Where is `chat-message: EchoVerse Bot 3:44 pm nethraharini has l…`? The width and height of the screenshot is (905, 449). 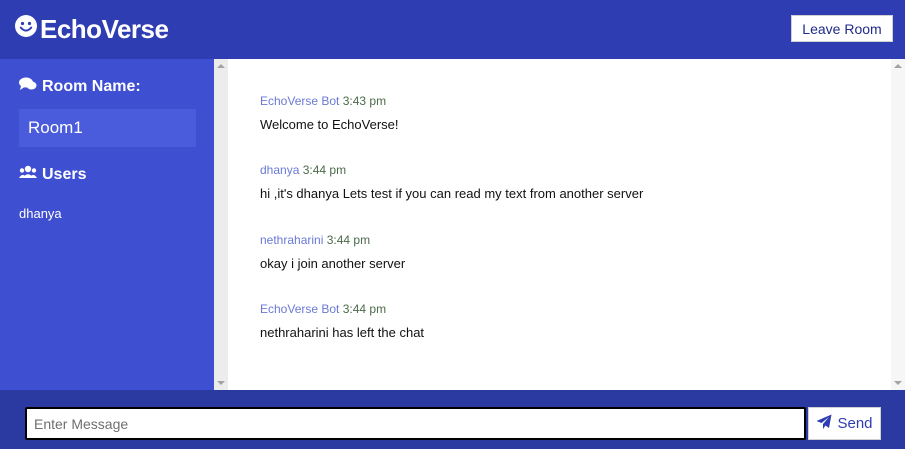
chat-message: EchoVerse Bot 3:44 pm nethraharini has l… is located at coordinates (342, 321).